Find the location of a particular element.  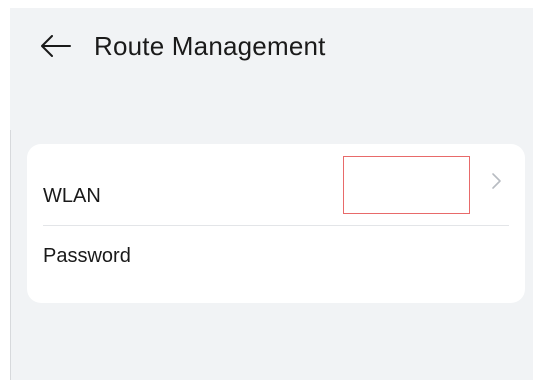

chevron-right-icon is located at coordinates (497, 181).